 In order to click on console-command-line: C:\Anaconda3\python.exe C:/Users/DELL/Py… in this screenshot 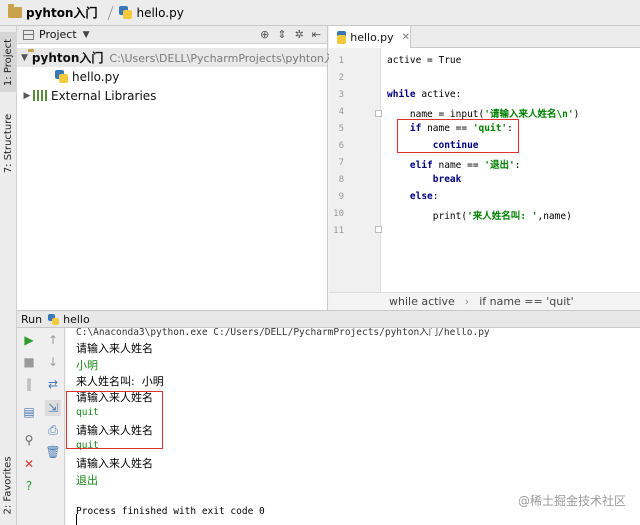, I will do `click(283, 333)`.